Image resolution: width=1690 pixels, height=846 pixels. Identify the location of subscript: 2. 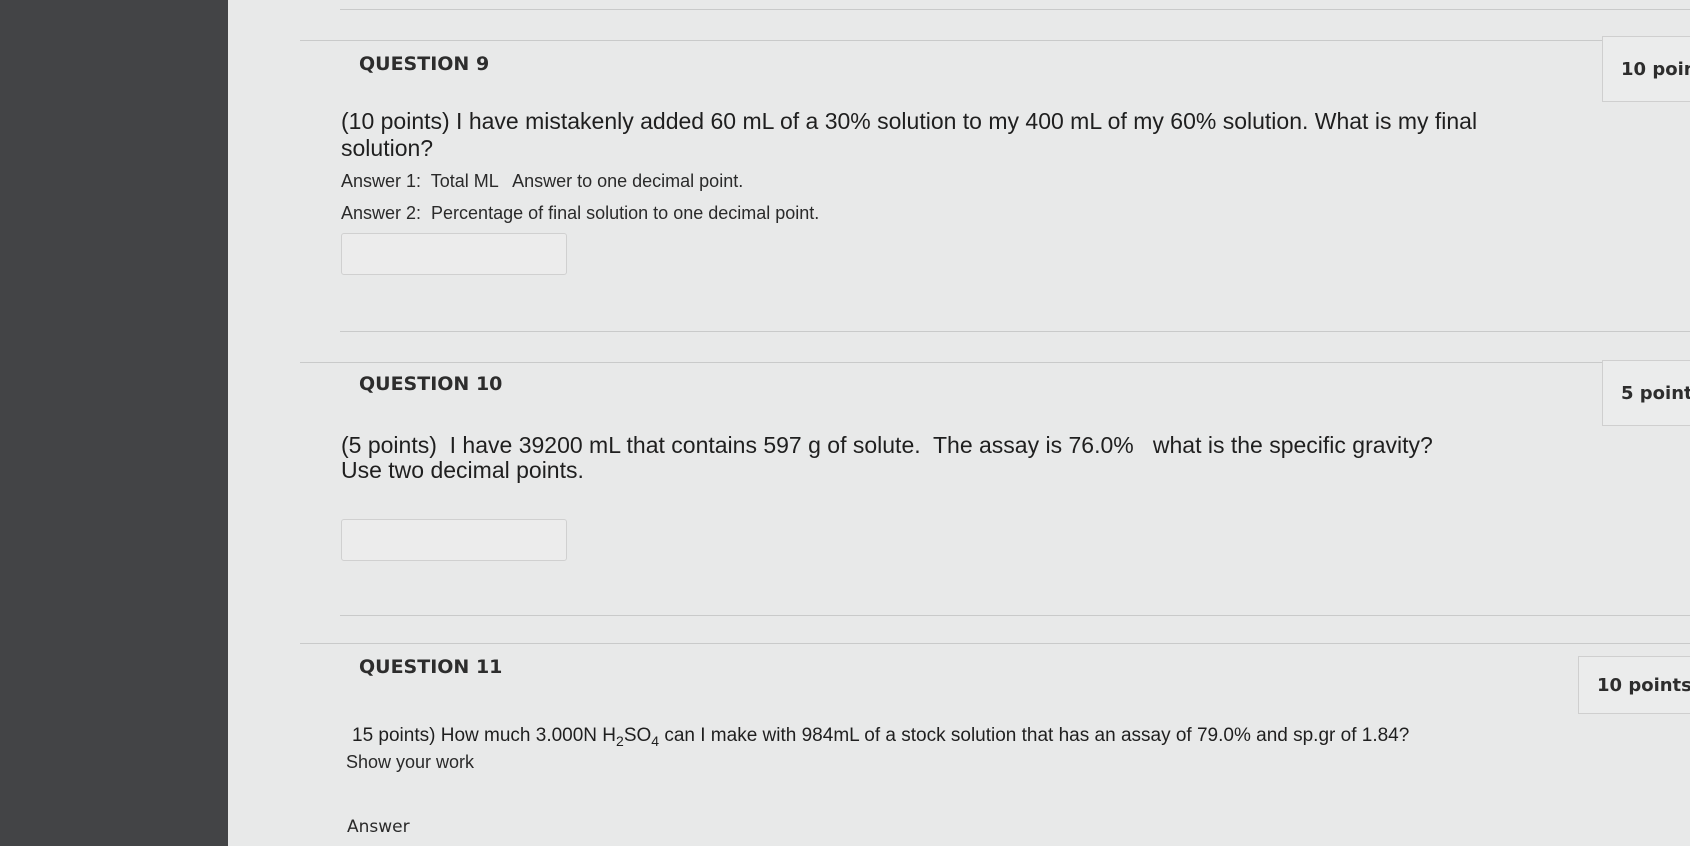
(620, 741).